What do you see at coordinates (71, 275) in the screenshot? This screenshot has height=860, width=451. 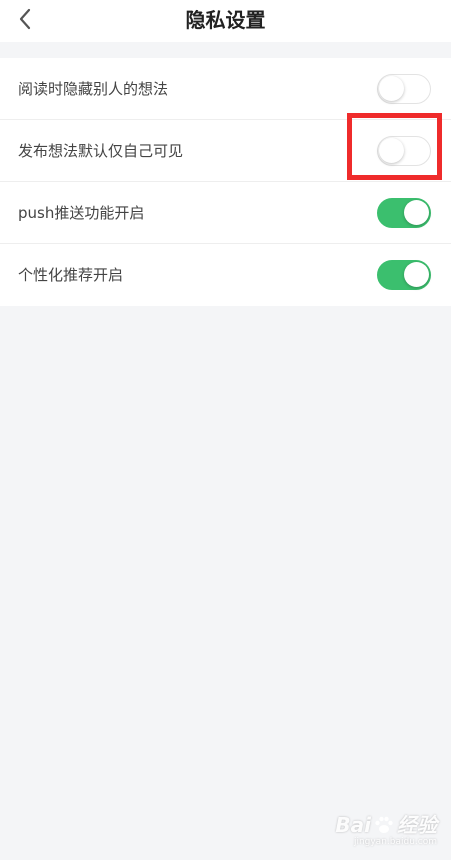 I see `setting-label: 个性化推荐开启` at bounding box center [71, 275].